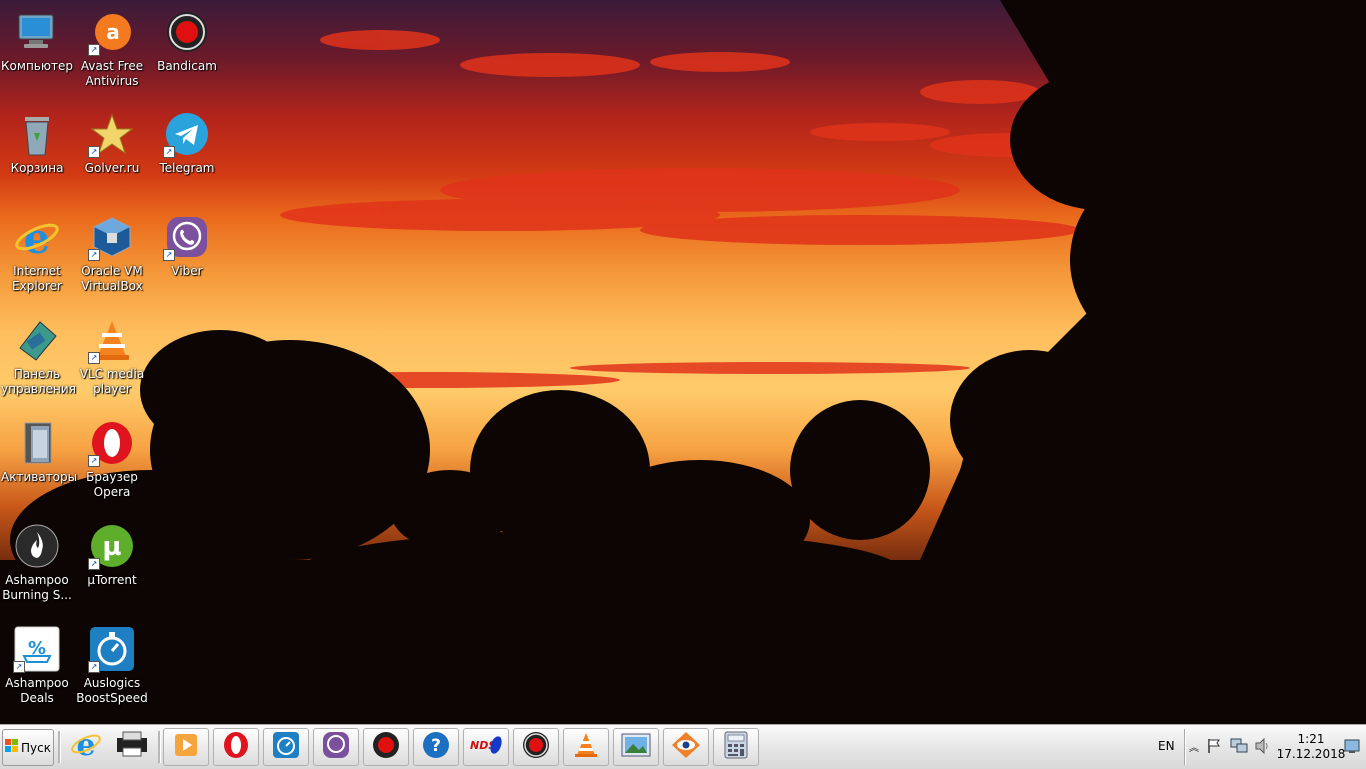 This screenshot has height=769, width=1366. Describe the element at coordinates (187, 134) in the screenshot. I see `telegram-icon: ↗` at that location.